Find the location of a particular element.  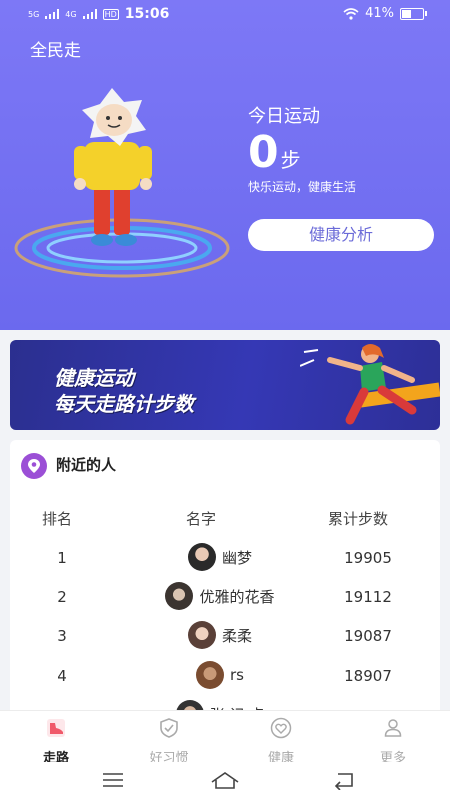

home-icon is located at coordinates (225, 780).